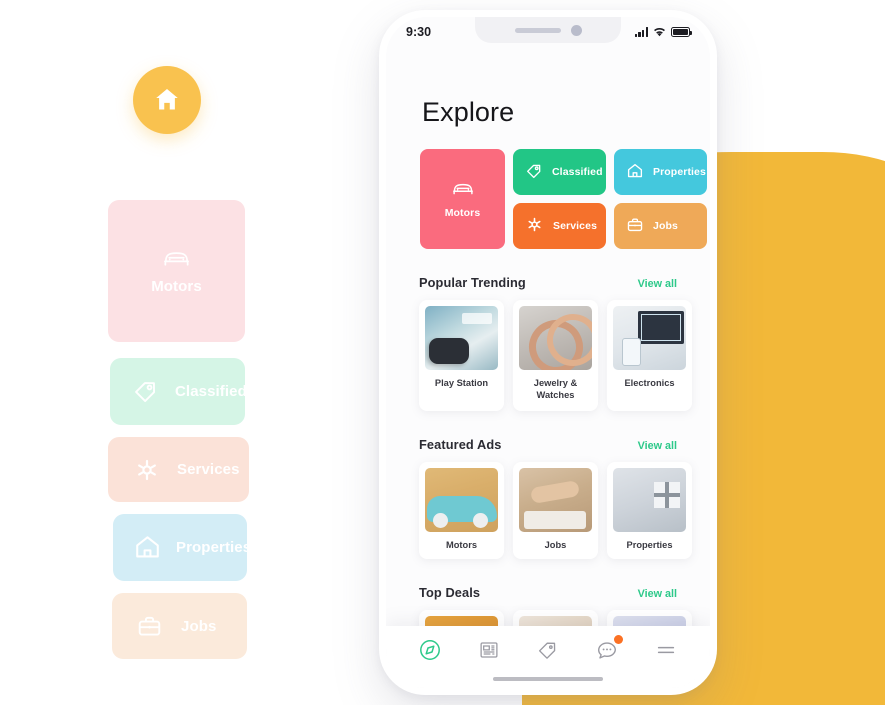 Image resolution: width=885 pixels, height=705 pixels. What do you see at coordinates (555, 389) in the screenshot?
I see `tile-caption: Jewelry & Watches` at bounding box center [555, 389].